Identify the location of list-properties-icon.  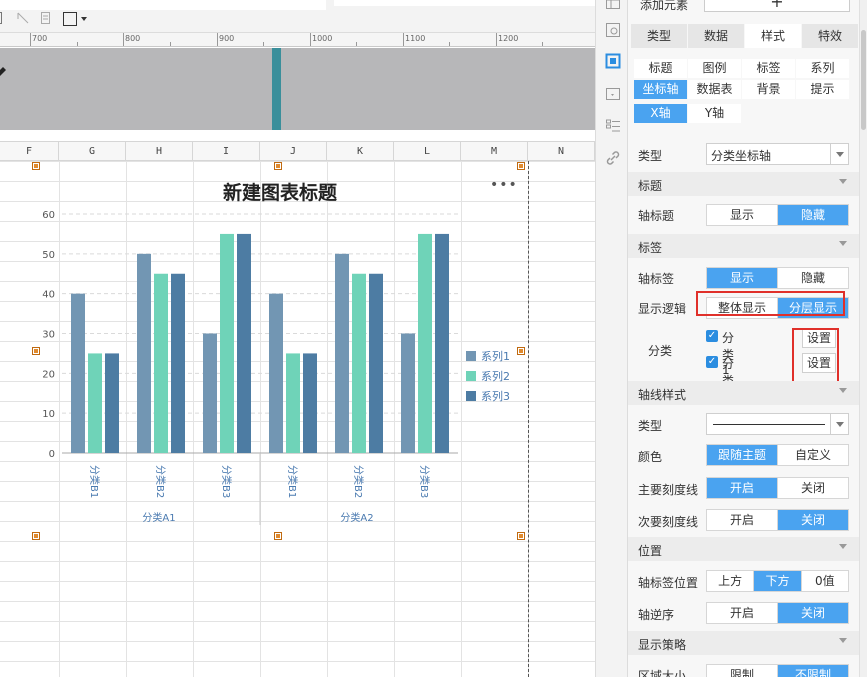
(613, 127).